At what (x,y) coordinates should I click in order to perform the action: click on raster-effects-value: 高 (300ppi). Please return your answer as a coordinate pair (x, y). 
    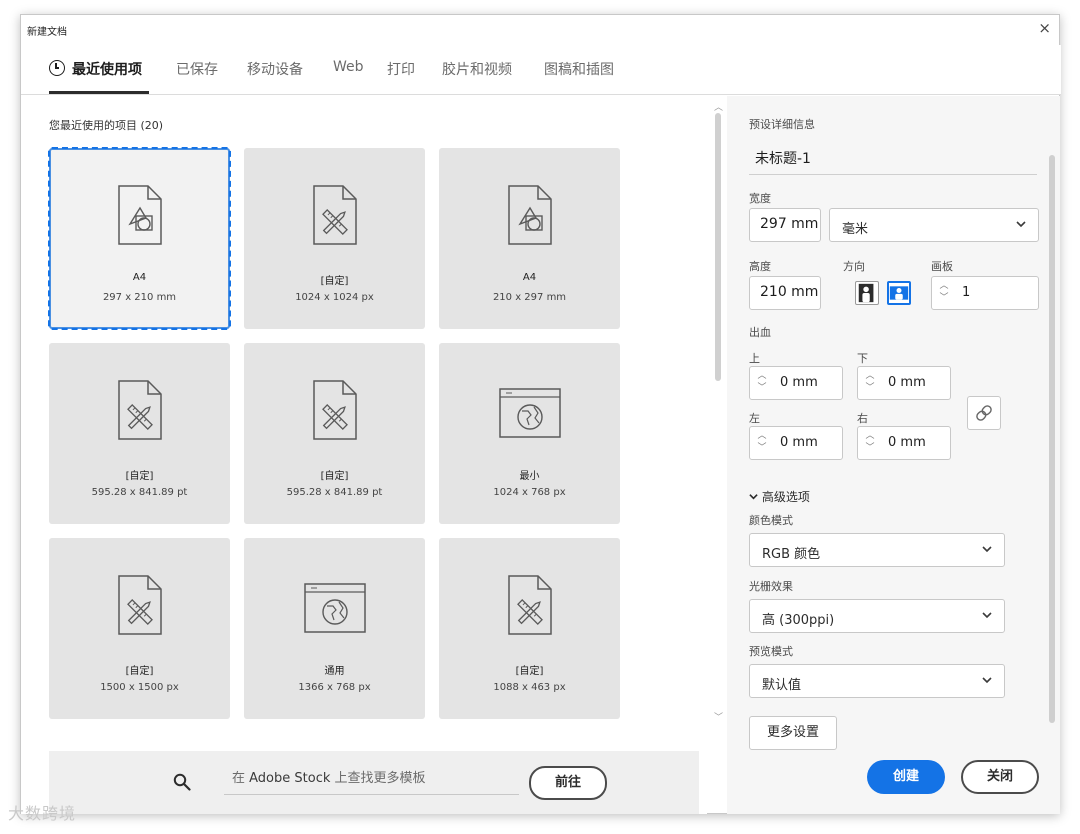
    Looking at the image, I should click on (798, 620).